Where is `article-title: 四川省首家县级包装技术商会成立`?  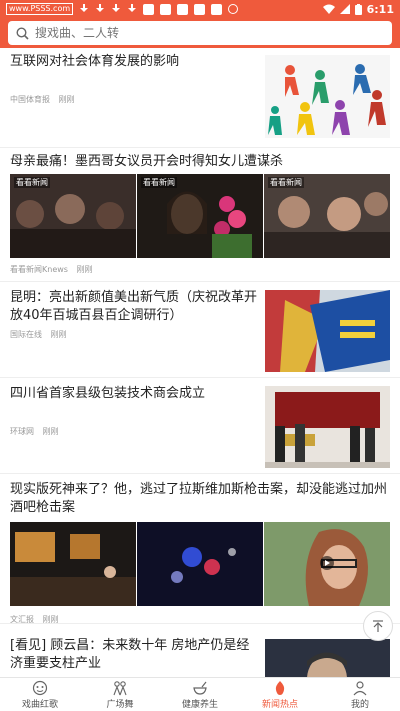 article-title: 四川省首家县级包装技术商会成立 is located at coordinates (135, 394).